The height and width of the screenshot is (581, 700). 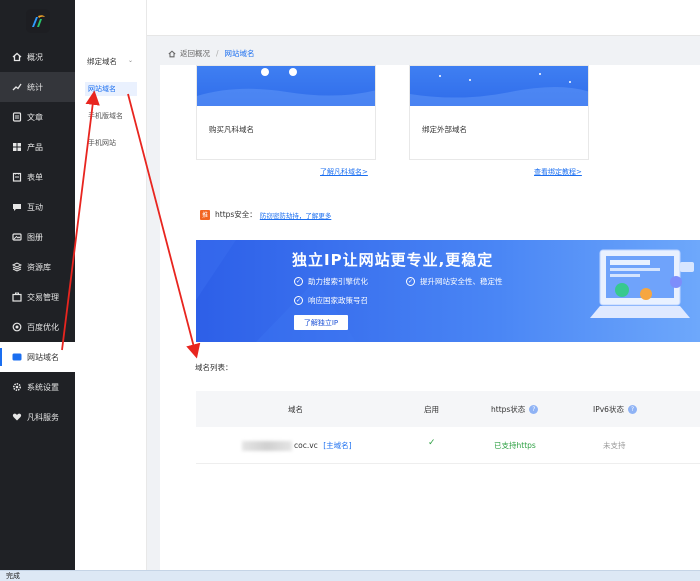 I want to click on sidebar-item-label: 系统设置, so click(x=43, y=387).